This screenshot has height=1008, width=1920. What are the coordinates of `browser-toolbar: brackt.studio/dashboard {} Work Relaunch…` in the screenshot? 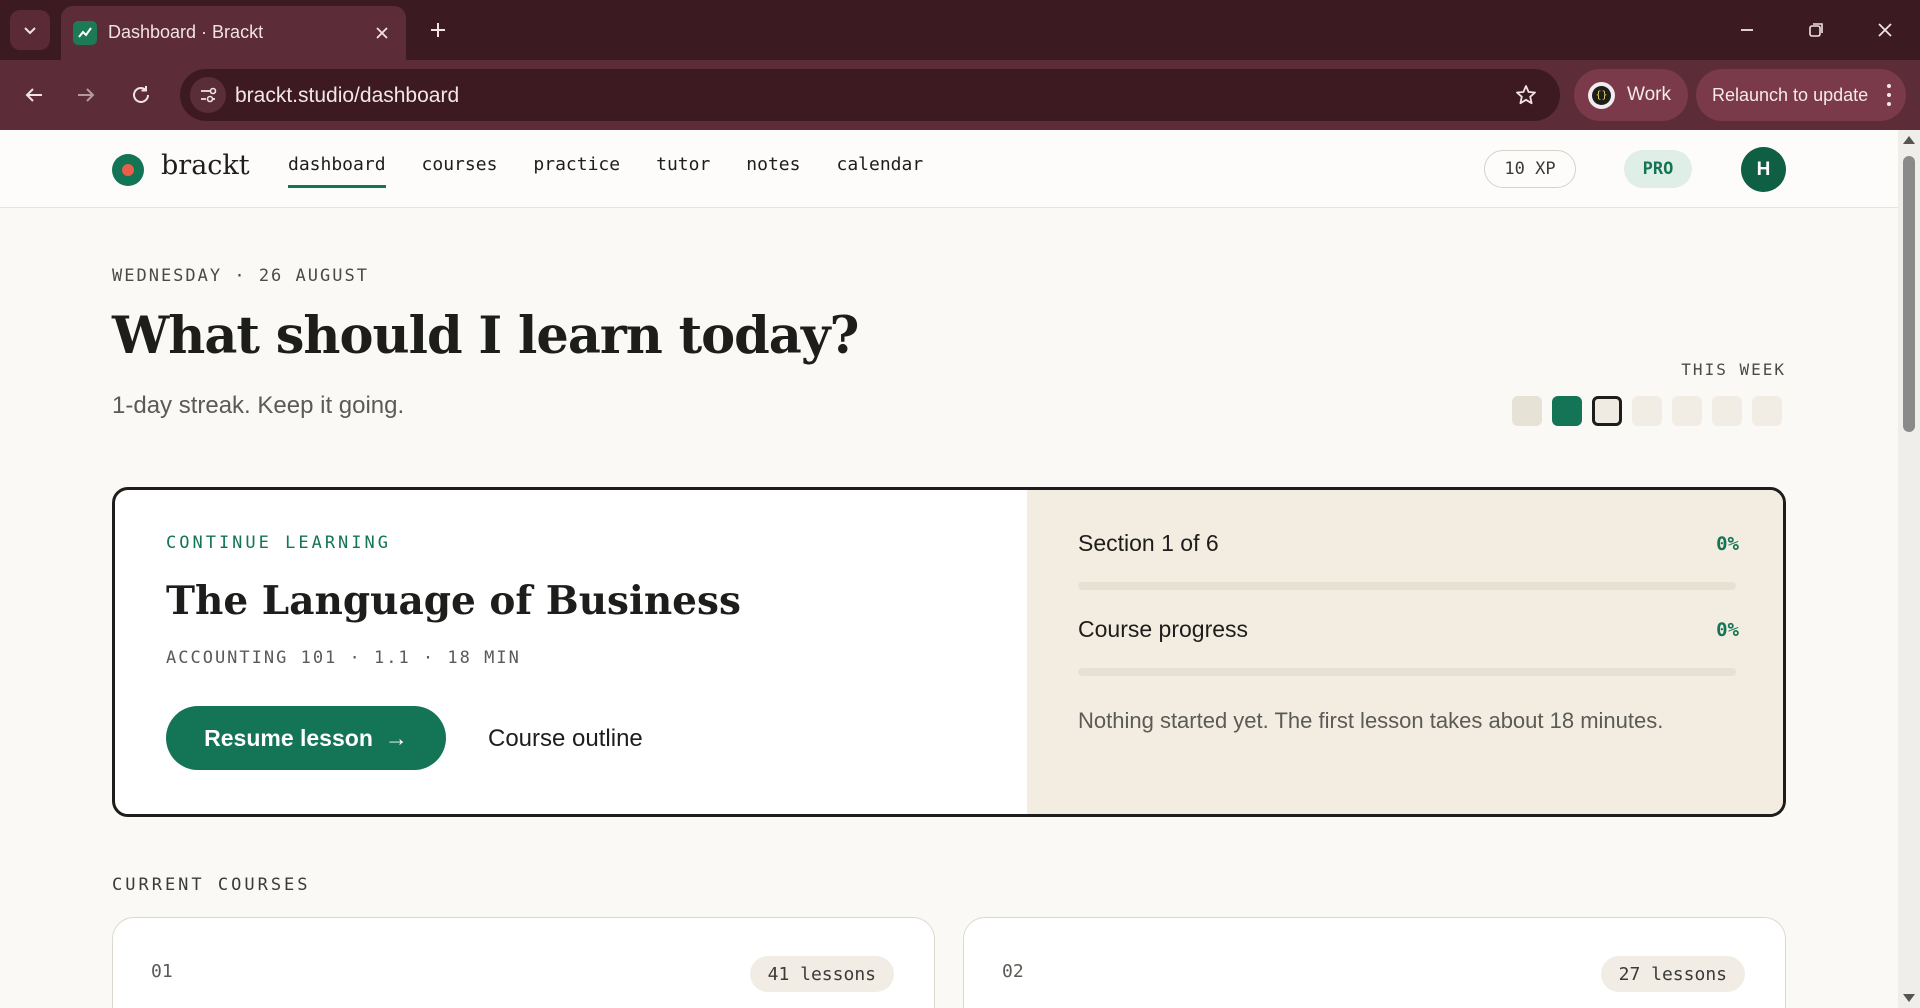 It's located at (960, 95).